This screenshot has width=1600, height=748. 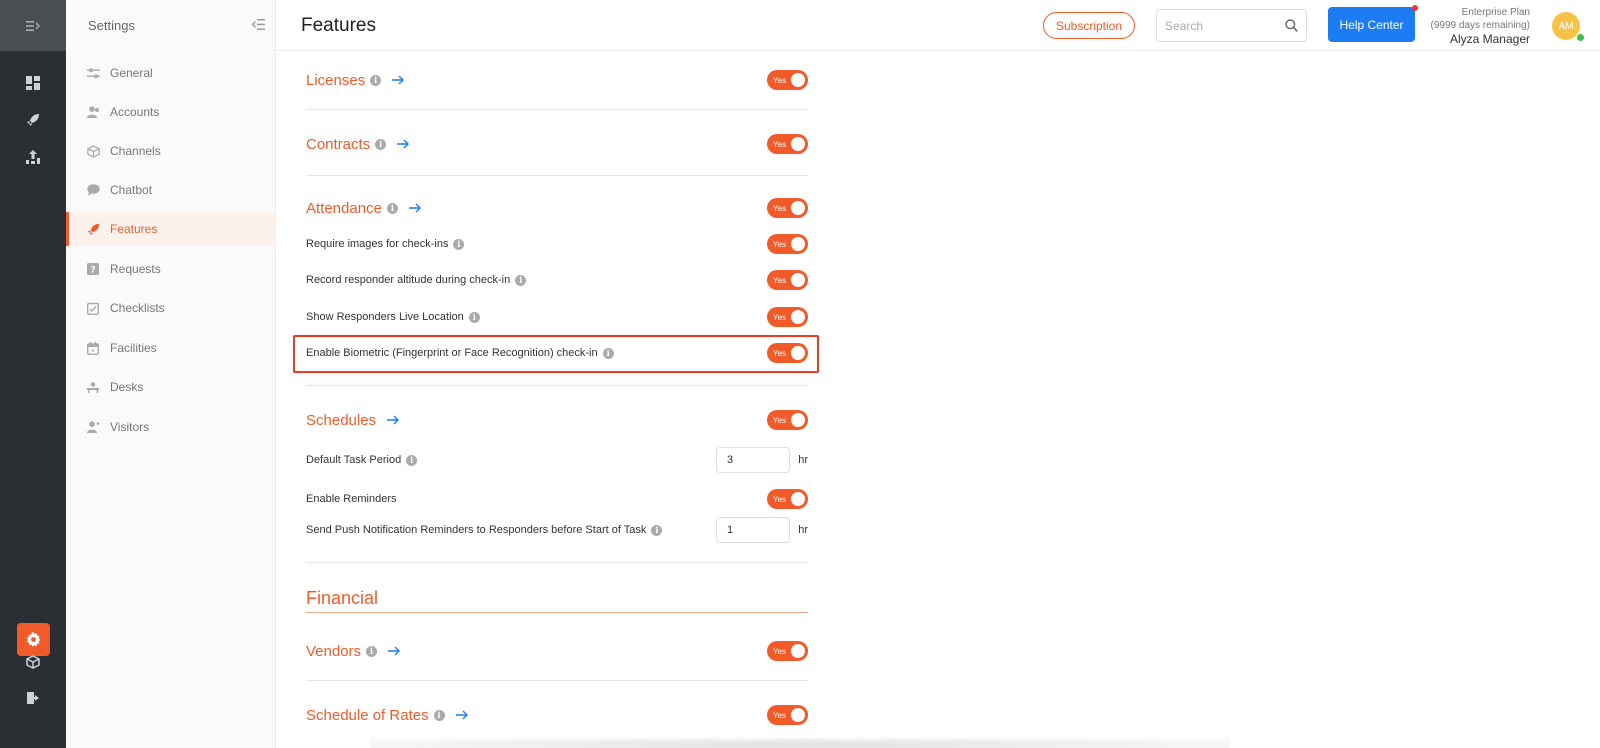 What do you see at coordinates (354, 460) in the screenshot?
I see `option-label: Default Task Period` at bounding box center [354, 460].